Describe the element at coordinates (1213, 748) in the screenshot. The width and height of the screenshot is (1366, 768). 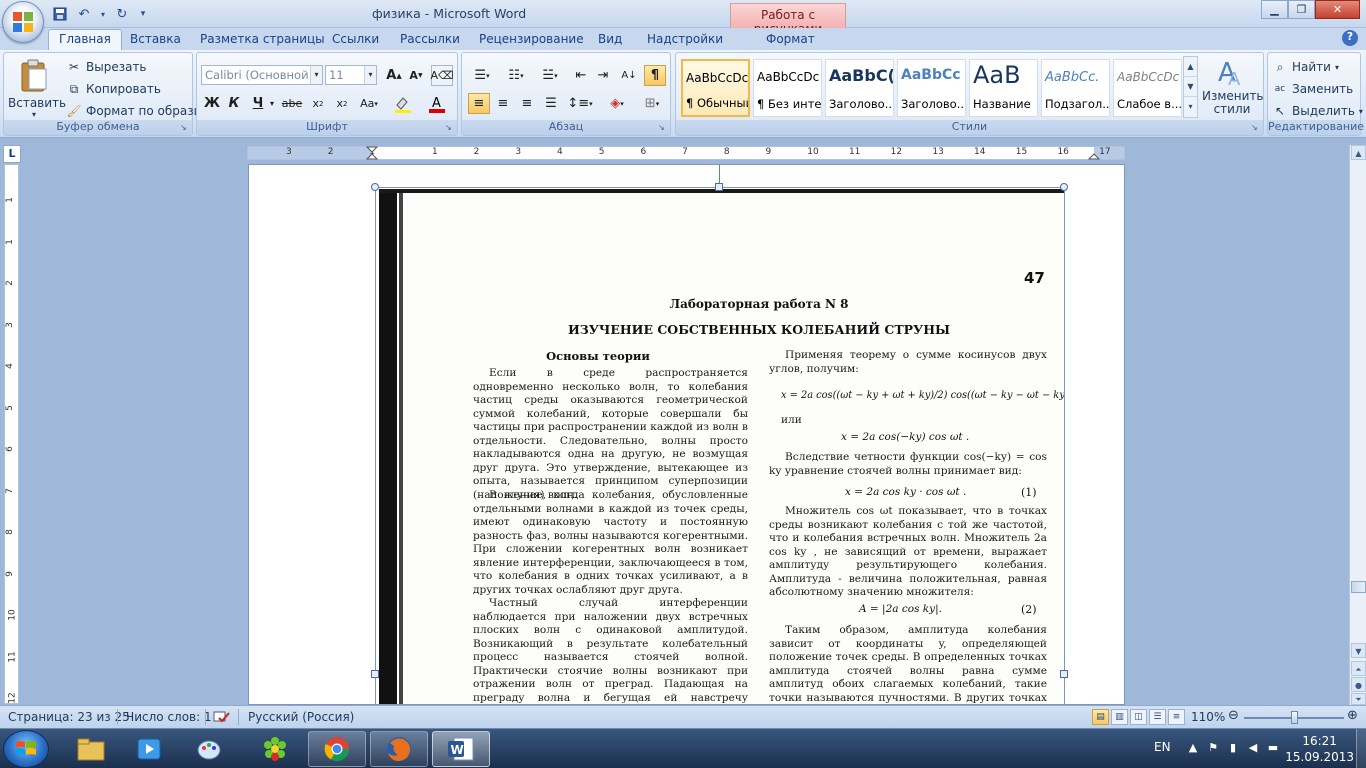
I see `action-center-icon: ⚑` at that location.